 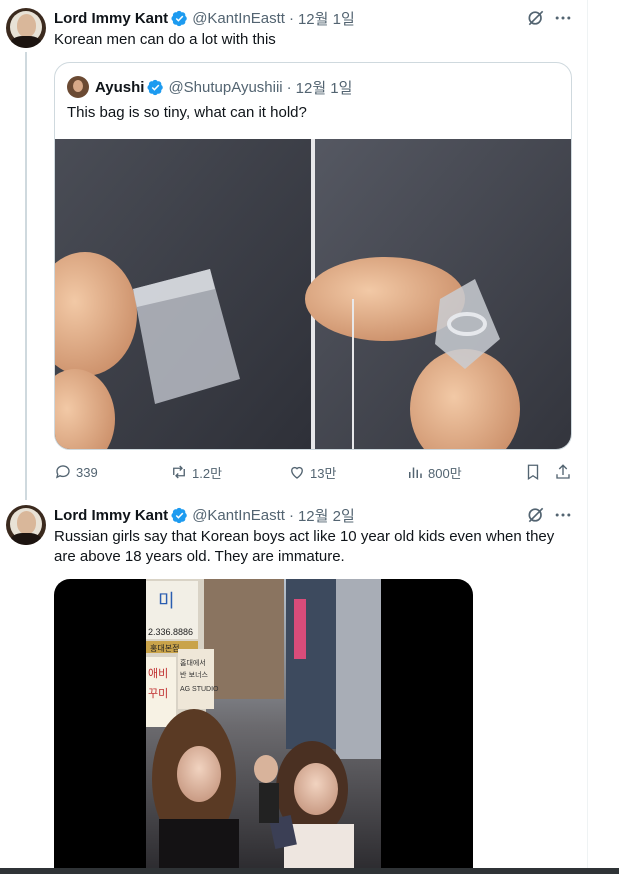 What do you see at coordinates (323, 473) in the screenshot?
I see `like-count: 13만` at bounding box center [323, 473].